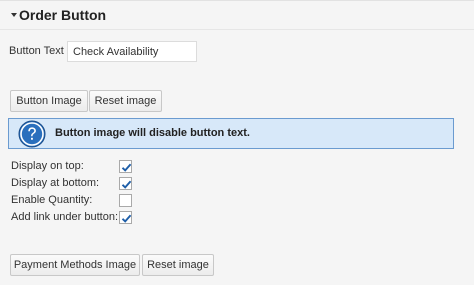  Describe the element at coordinates (63, 15) in the screenshot. I see `section-title: Order Button` at that location.